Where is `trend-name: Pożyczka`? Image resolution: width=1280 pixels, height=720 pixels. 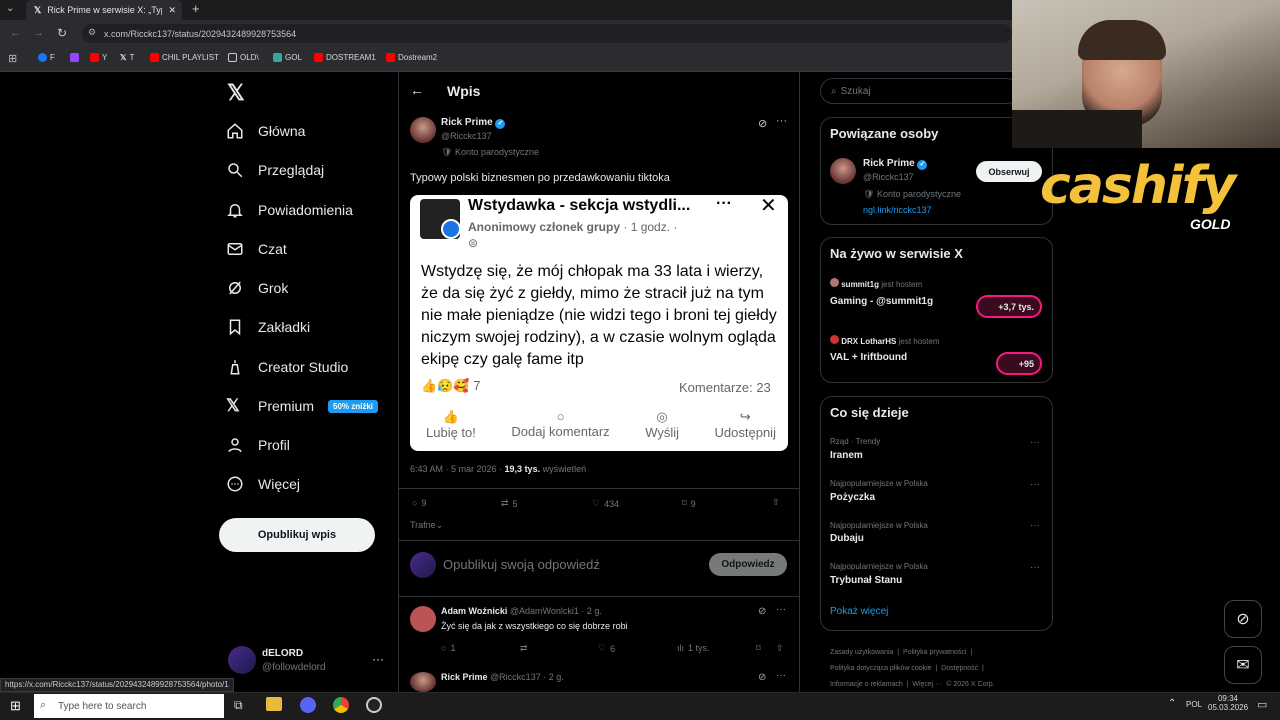
trend-name: Pożyczka is located at coordinates (852, 497).